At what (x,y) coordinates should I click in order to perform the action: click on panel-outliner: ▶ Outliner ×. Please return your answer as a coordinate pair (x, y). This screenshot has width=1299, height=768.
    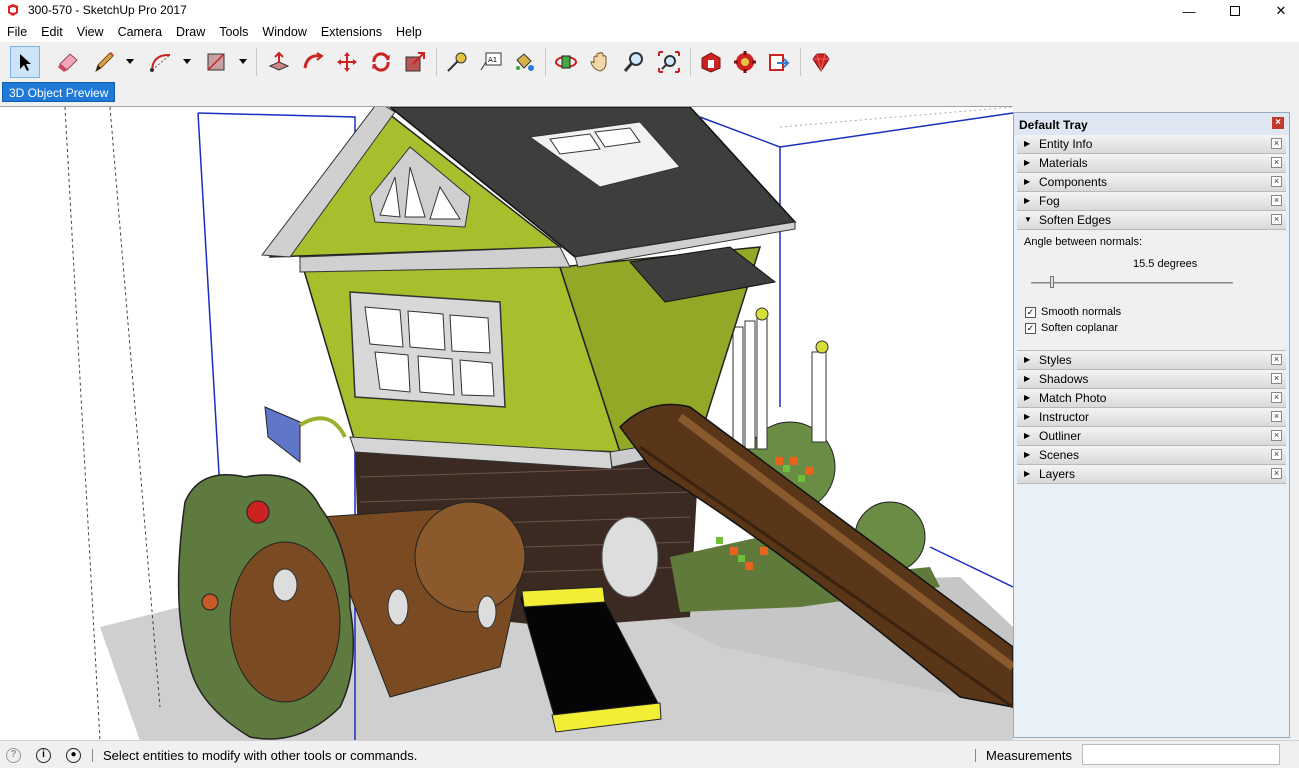
    Looking at the image, I should click on (1151, 436).